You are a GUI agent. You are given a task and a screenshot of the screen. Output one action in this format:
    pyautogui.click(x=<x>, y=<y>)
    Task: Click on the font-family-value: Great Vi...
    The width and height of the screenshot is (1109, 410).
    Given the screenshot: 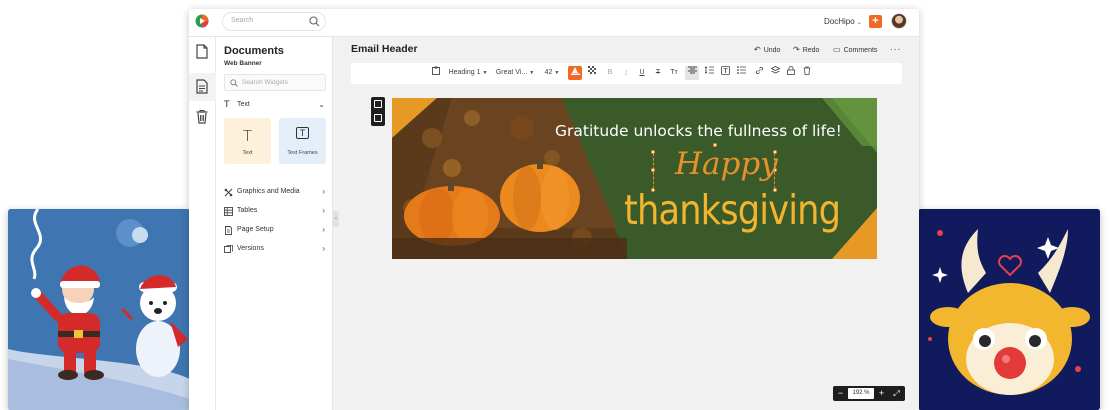 What is the action you would take?
    pyautogui.click(x=511, y=72)
    